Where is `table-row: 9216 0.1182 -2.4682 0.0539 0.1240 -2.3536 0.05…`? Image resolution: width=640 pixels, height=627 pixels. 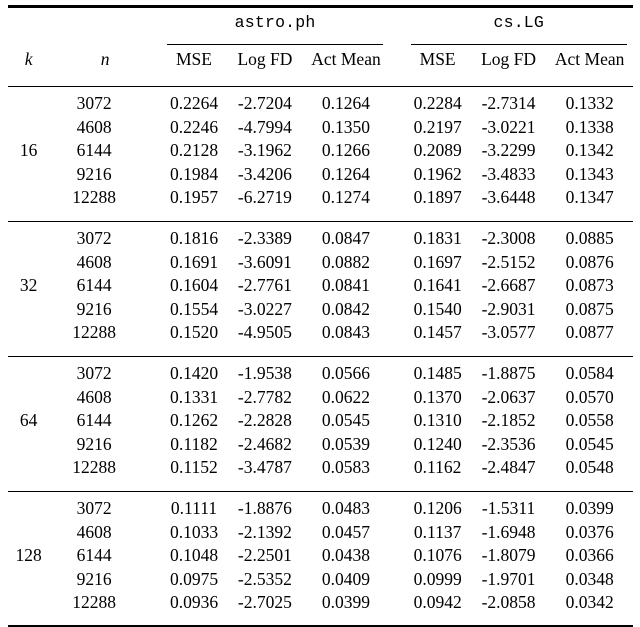 table-row: 9216 0.1182 -2.4682 0.0539 0.1240 -2.3536 0.05… is located at coordinates (320, 445).